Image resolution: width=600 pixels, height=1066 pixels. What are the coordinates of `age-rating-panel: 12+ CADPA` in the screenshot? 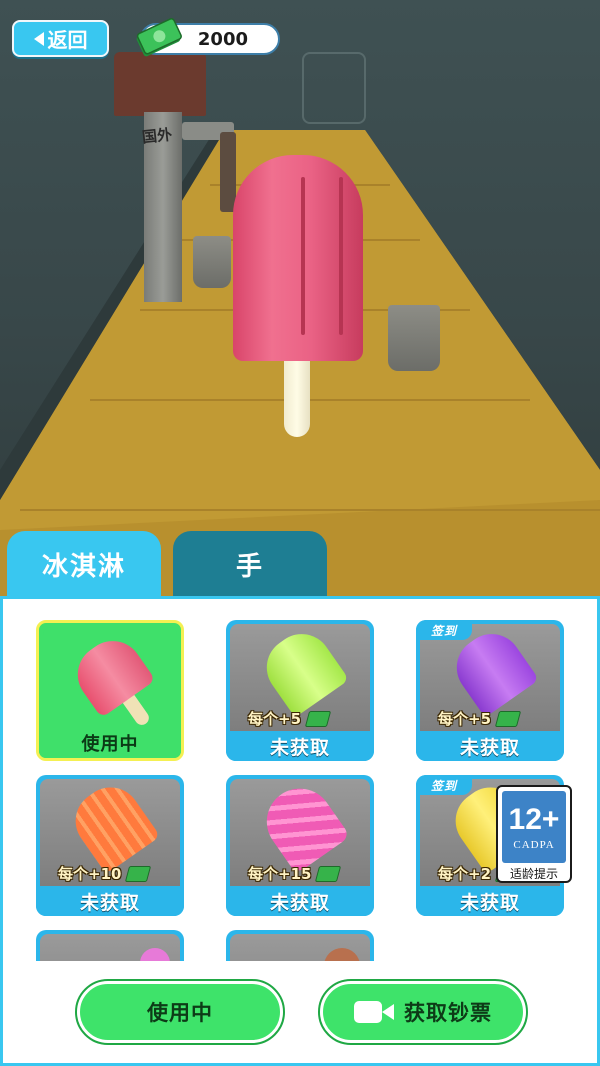 It's located at (534, 827).